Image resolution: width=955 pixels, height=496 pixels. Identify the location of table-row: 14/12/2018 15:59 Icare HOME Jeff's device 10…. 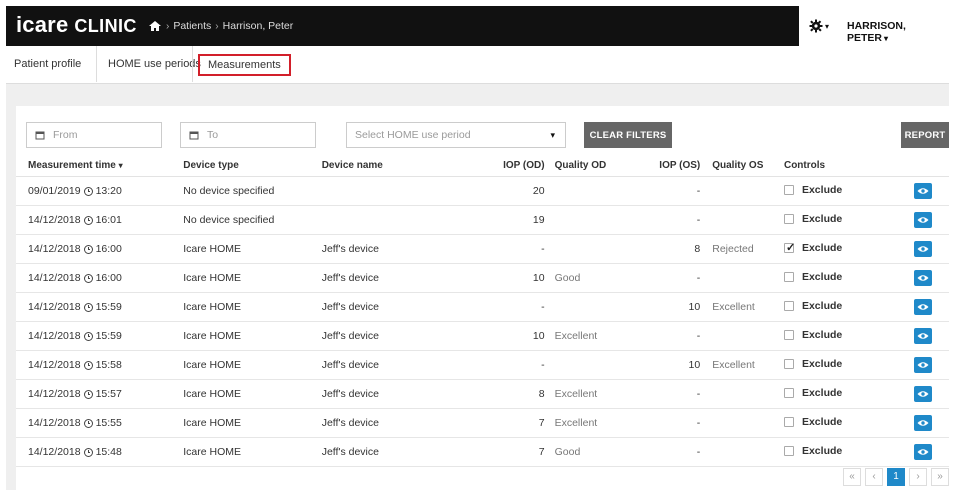
(482, 336).